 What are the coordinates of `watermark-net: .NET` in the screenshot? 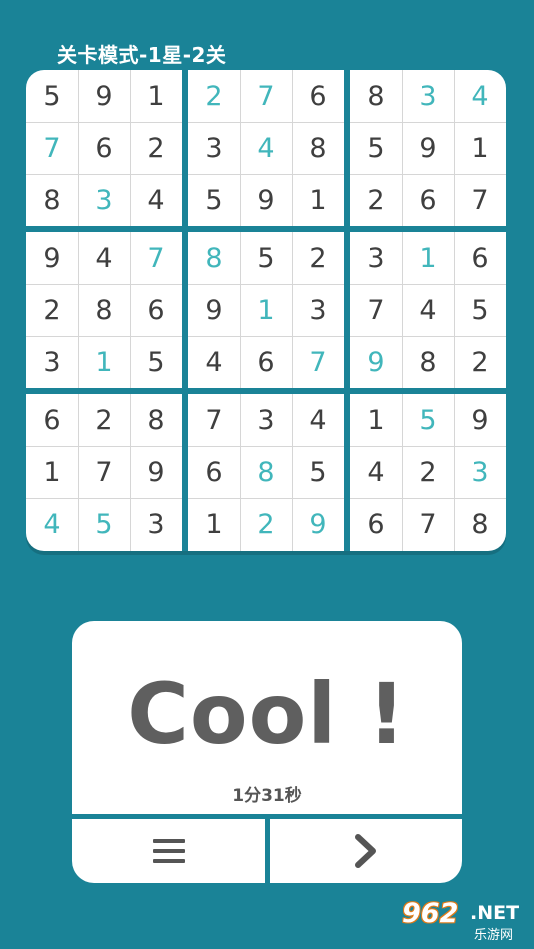 It's located at (495, 913).